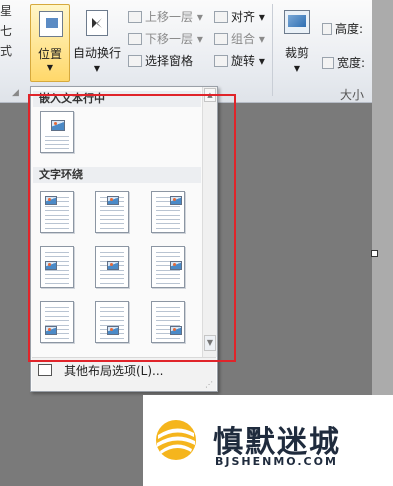  Describe the element at coordinates (328, 63) in the screenshot. I see `width-icon` at that location.